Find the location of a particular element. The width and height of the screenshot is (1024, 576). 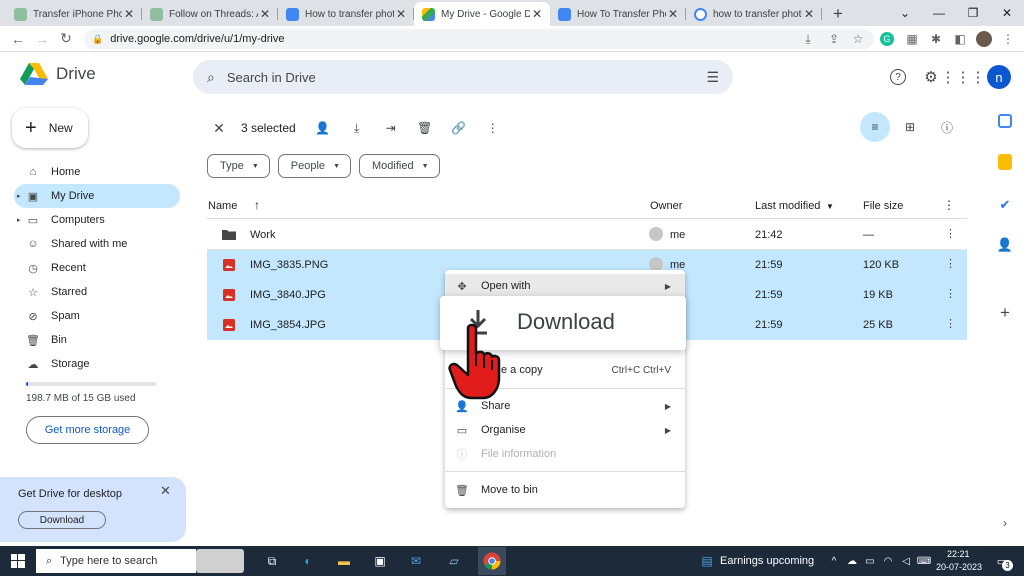

sidebar-item-computers: ▸ ▭ Computers is located at coordinates (97, 220).